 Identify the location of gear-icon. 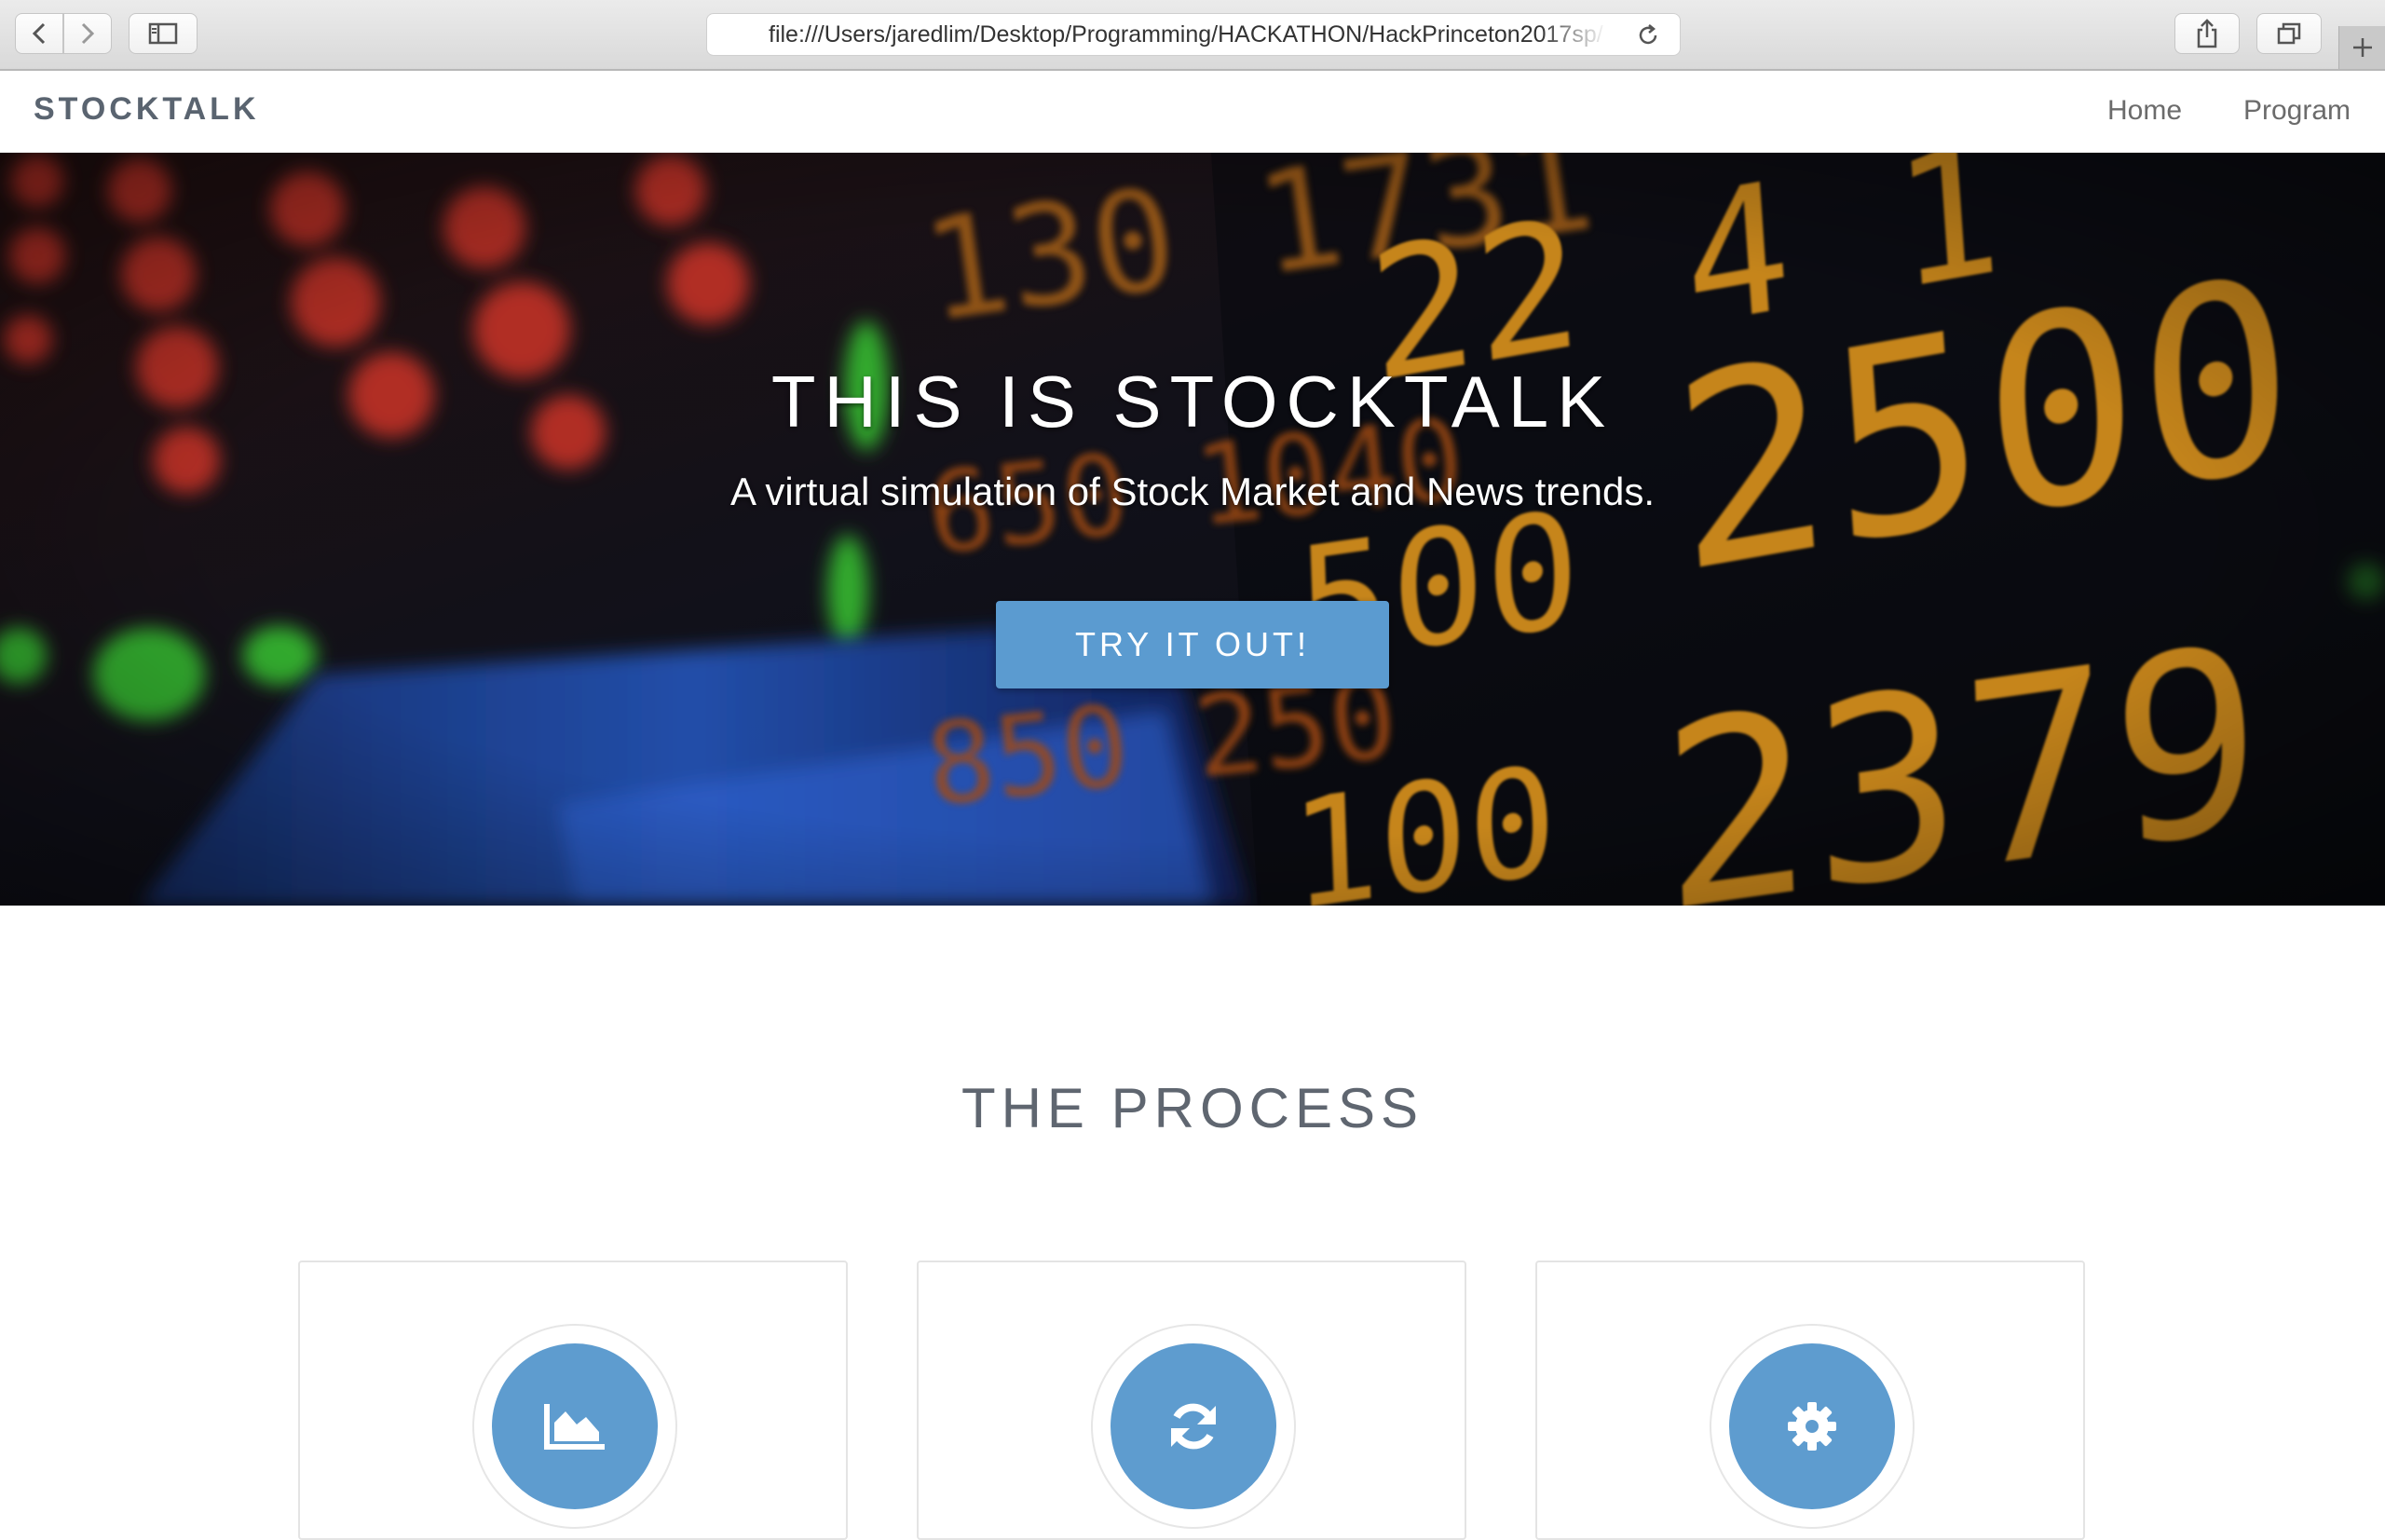
(1812, 1426).